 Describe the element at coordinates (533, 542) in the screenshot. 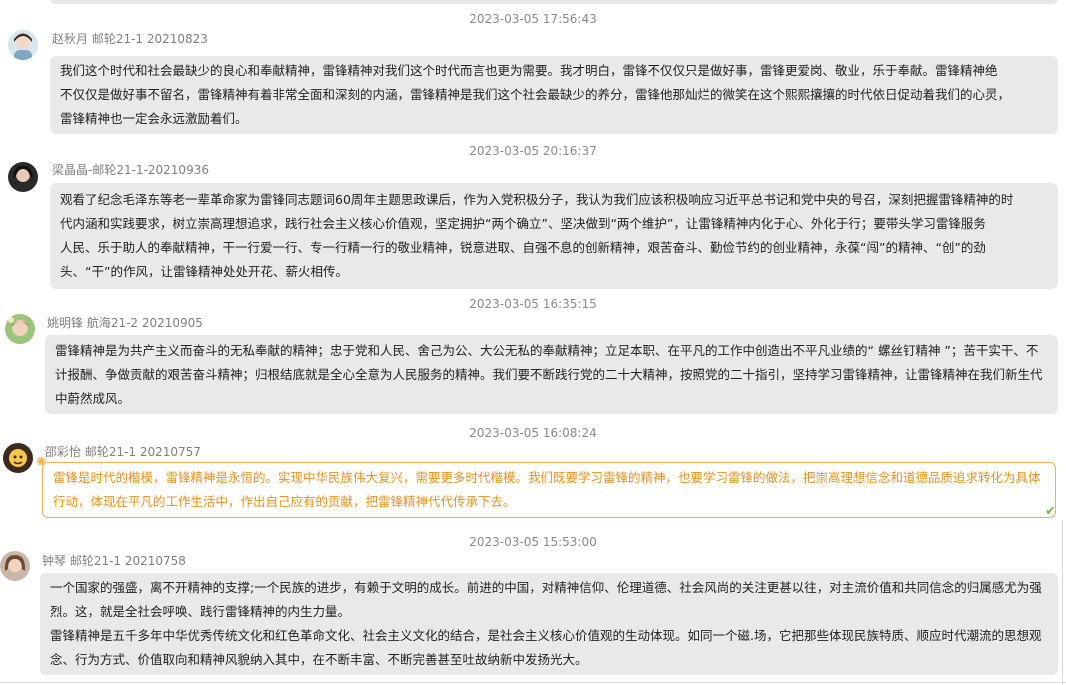

I see `message-timestamp: 2023-03-05 15:53:00` at that location.